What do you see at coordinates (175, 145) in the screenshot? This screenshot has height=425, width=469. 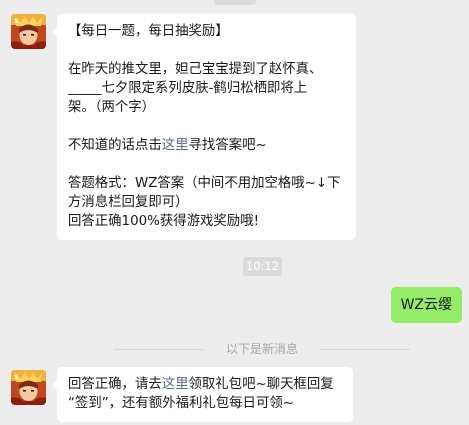 I see `hint-link: 这里` at bounding box center [175, 145].